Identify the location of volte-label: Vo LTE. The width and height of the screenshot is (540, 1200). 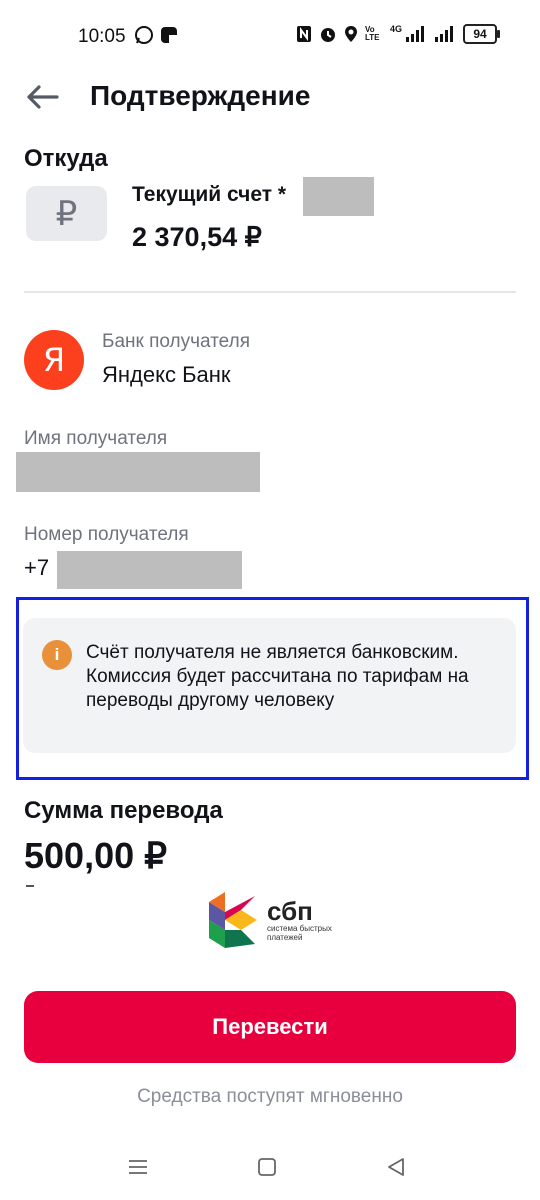
(372, 33).